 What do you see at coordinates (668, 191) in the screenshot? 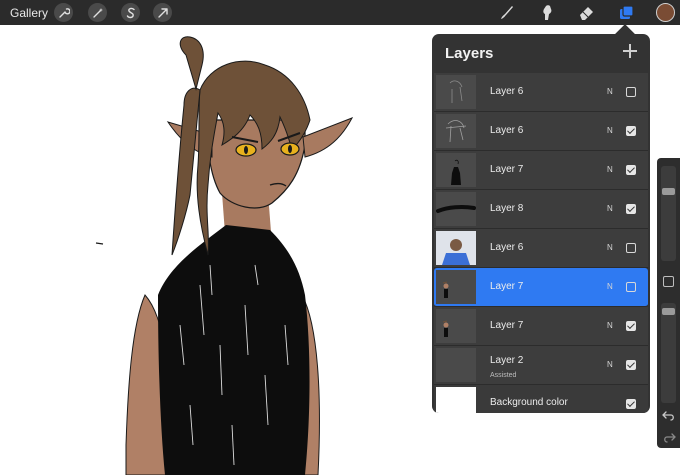
I see `brush-size-thumb` at bounding box center [668, 191].